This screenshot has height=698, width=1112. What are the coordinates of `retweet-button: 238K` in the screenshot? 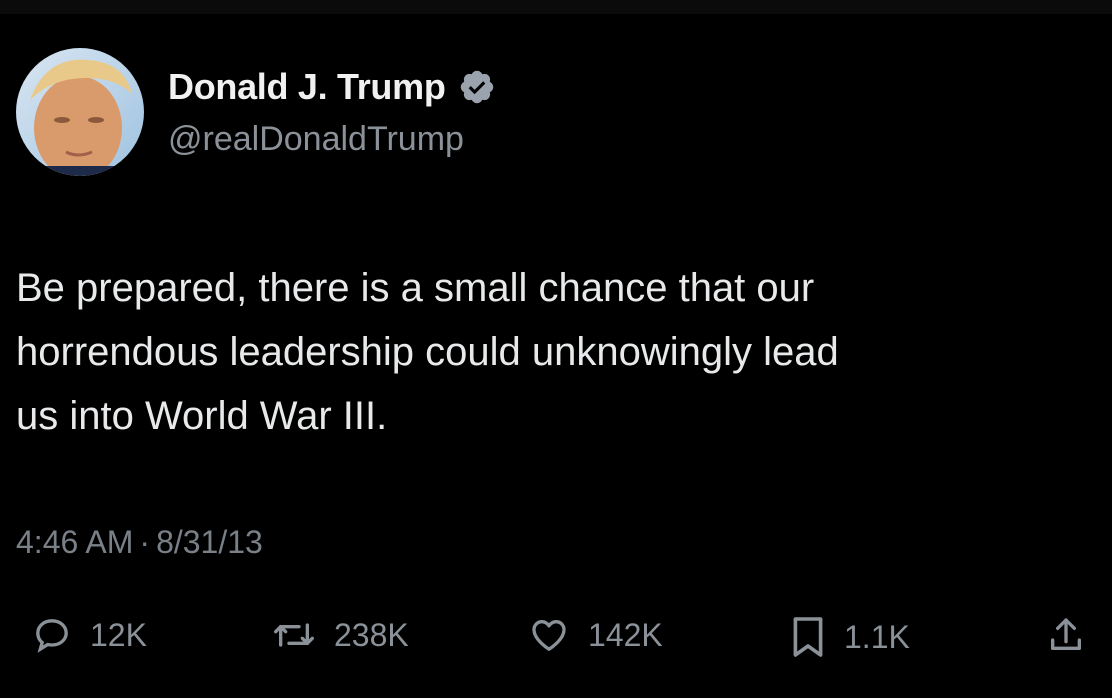 It's located at (340, 635).